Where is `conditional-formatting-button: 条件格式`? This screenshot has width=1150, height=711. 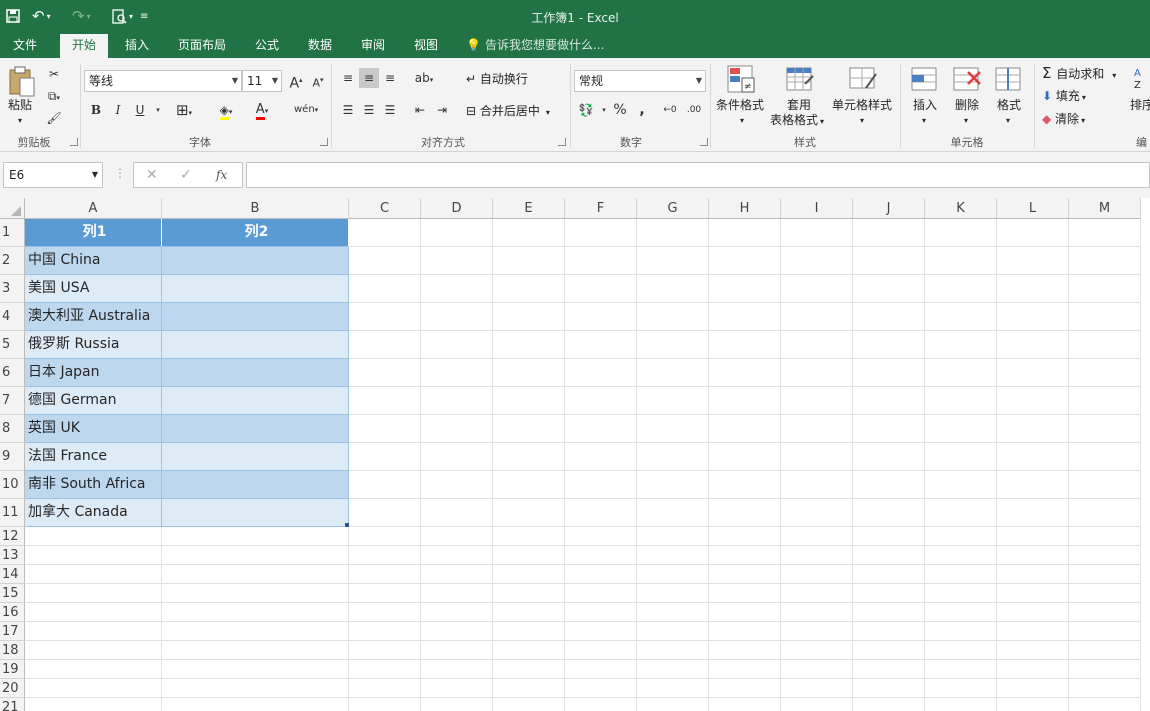
conditional-formatting-button: 条件格式 is located at coordinates (740, 105).